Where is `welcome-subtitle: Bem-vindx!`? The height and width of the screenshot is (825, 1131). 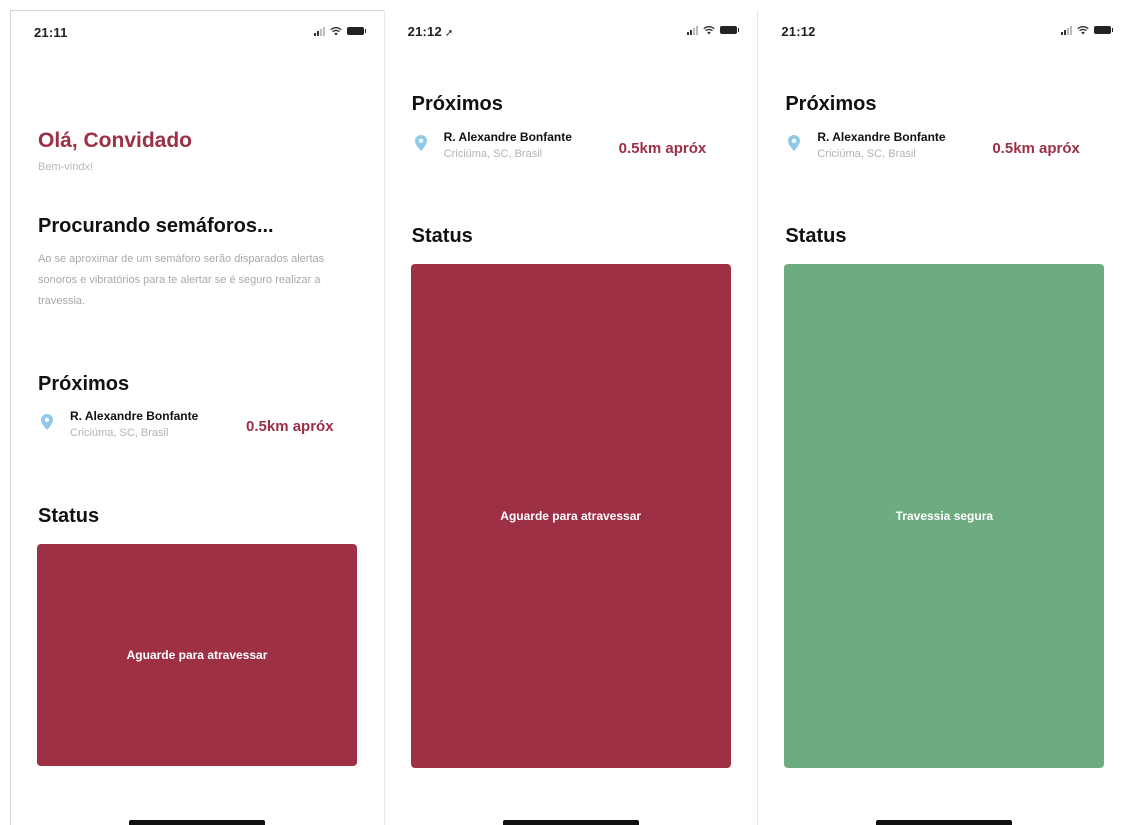 welcome-subtitle: Bem-vindx! is located at coordinates (66, 167).